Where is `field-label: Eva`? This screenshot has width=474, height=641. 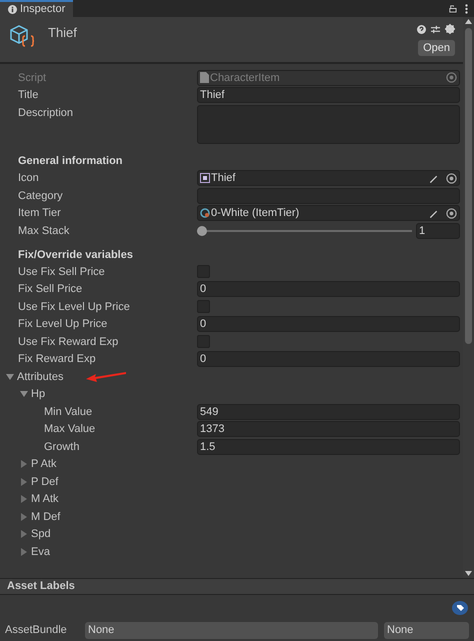 field-label: Eva is located at coordinates (40, 552).